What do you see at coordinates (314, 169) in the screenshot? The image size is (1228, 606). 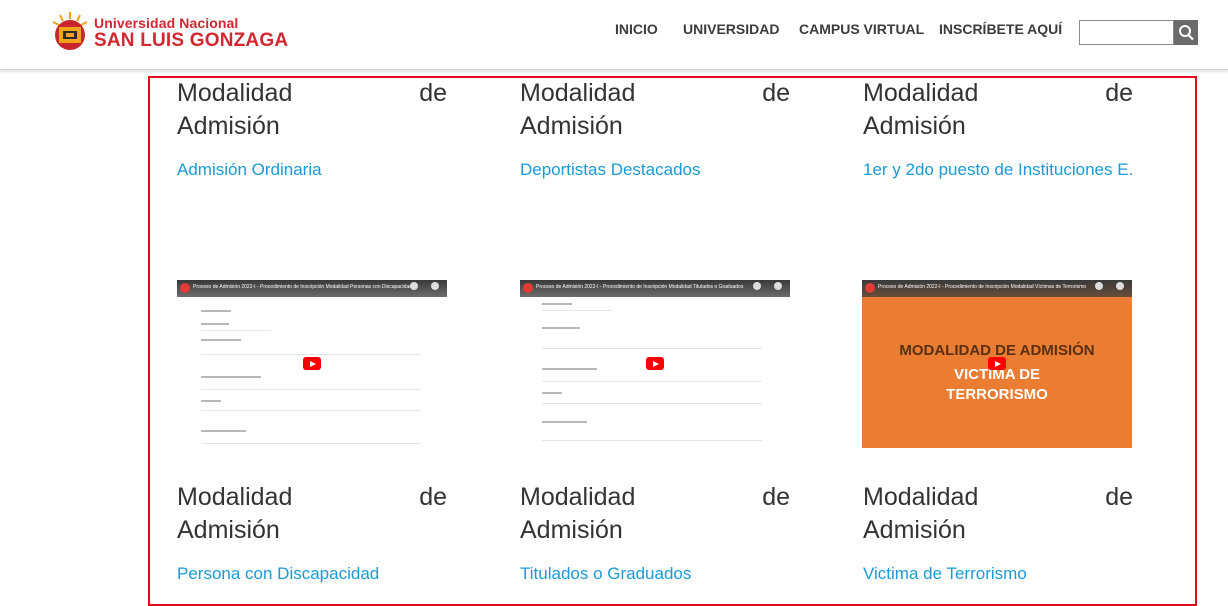 I see `link-admision-ordinaria: Admisión Ordinaria` at bounding box center [314, 169].